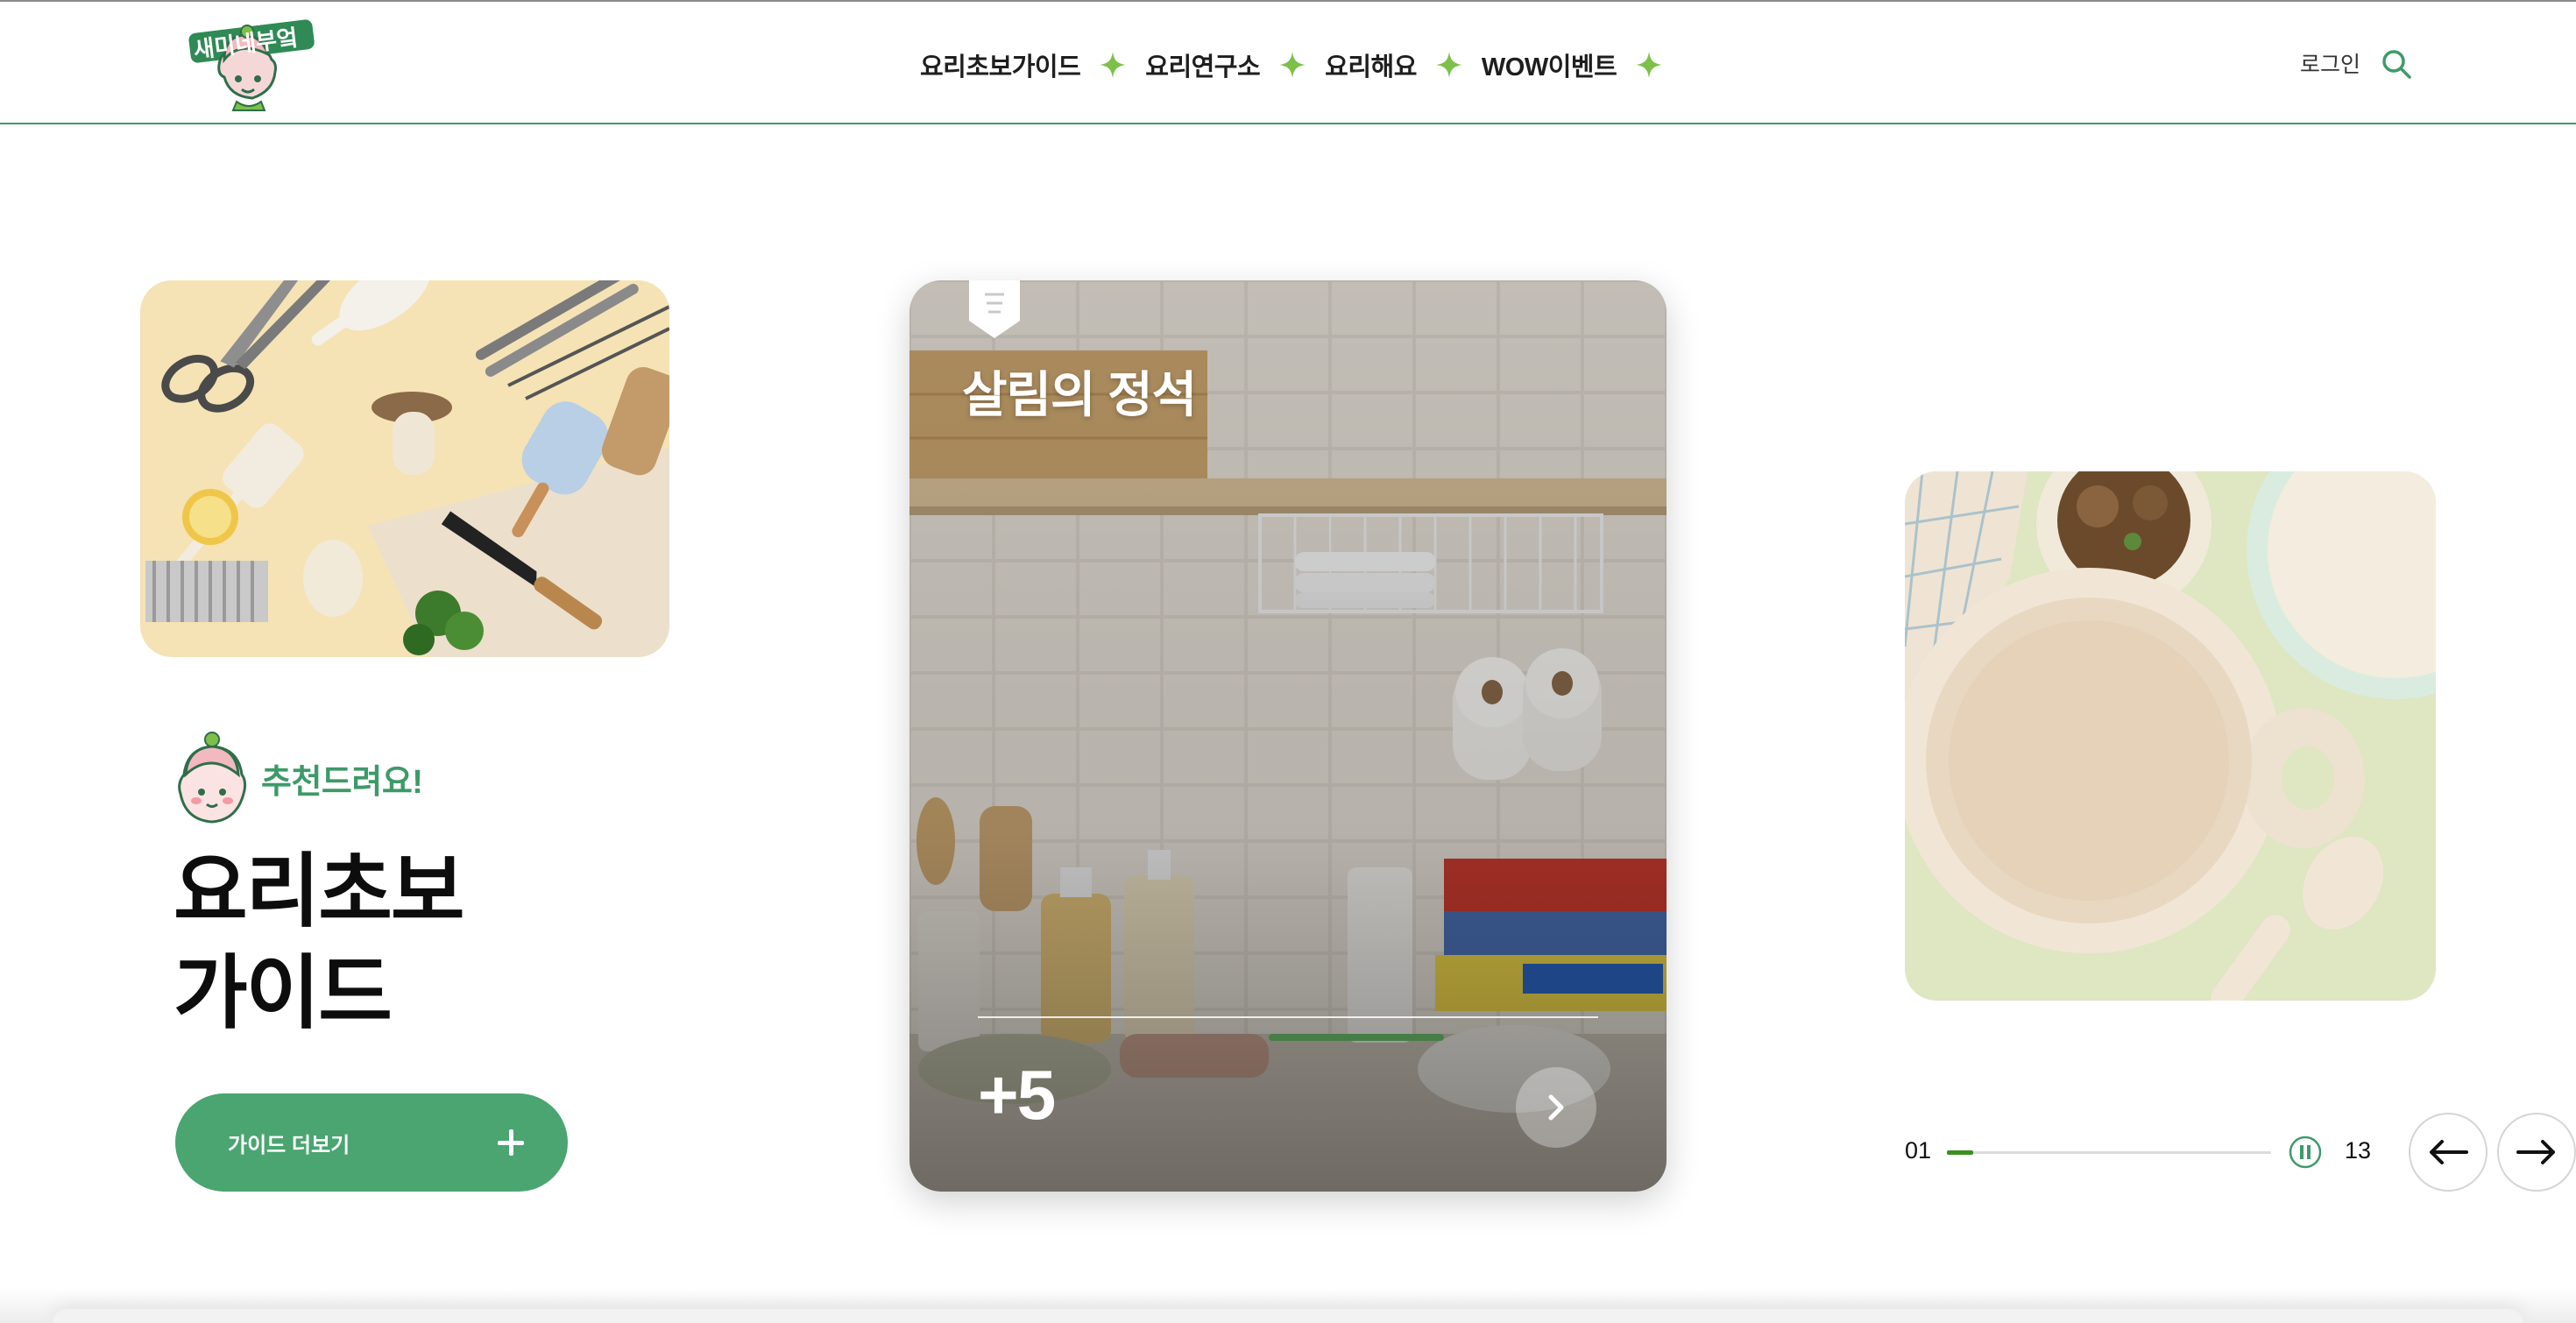 This screenshot has width=2576, height=1323. I want to click on porridge-illustration, so click(2170, 736).